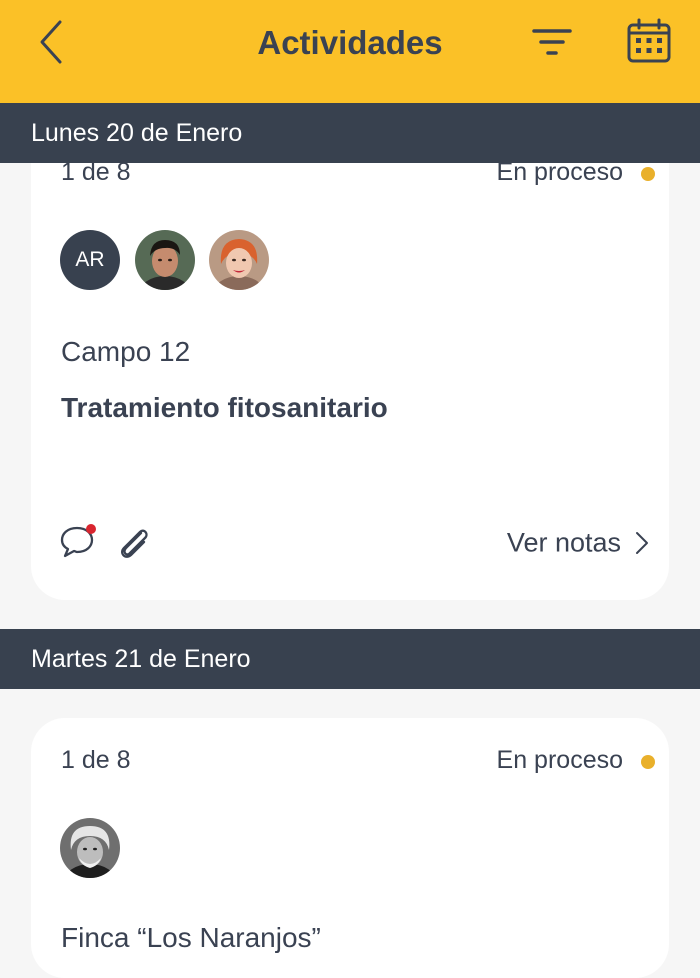 The width and height of the screenshot is (700, 978). Describe the element at coordinates (350, 133) in the screenshot. I see `day-header: Lunes 20 de Enero` at that location.